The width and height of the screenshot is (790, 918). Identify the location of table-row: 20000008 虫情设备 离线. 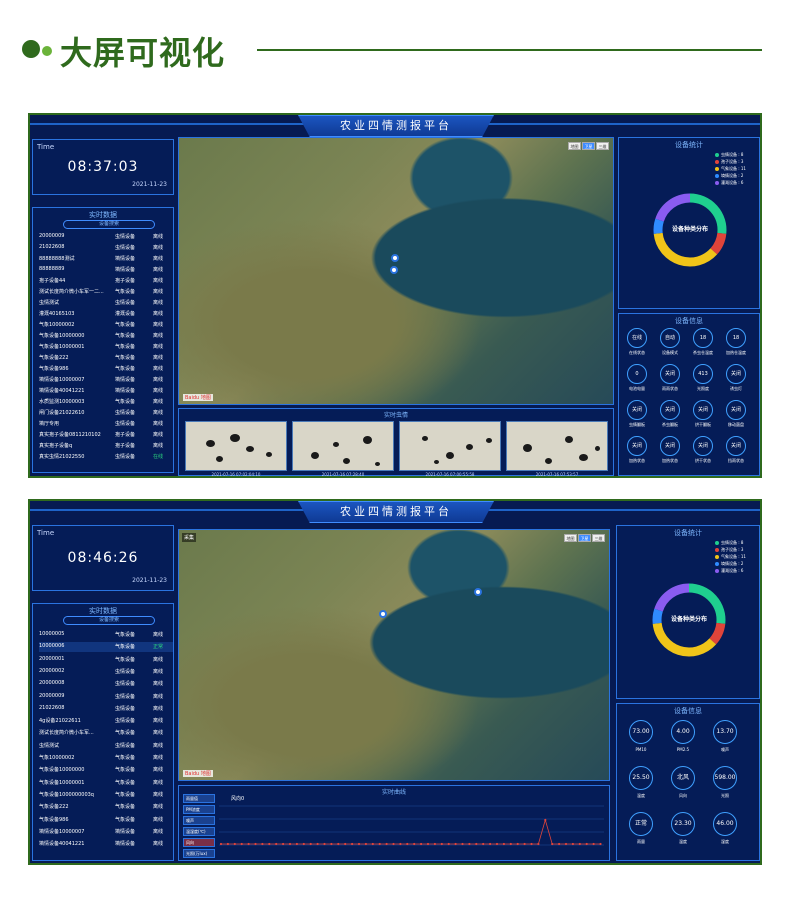
(106, 684).